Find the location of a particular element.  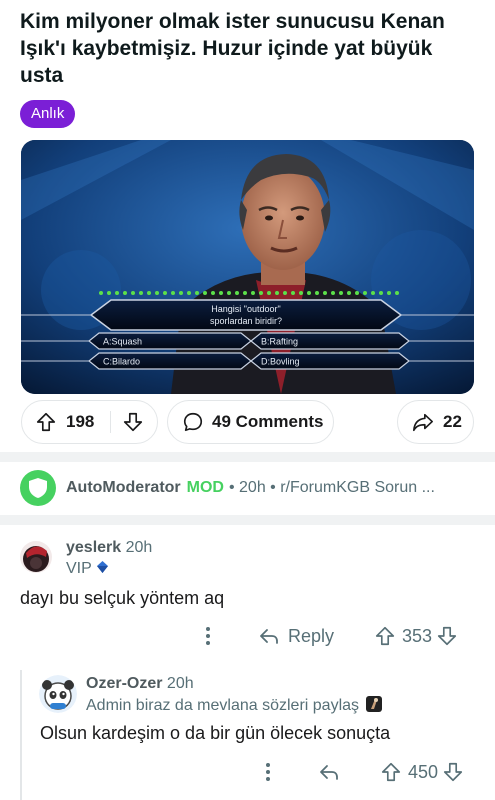

post-action-bar: 198 49 Comments 22 is located at coordinates (247, 422).